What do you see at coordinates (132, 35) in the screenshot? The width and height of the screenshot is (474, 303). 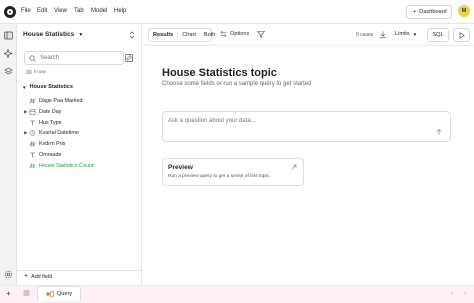 I see `sort-toggle-icon` at bounding box center [132, 35].